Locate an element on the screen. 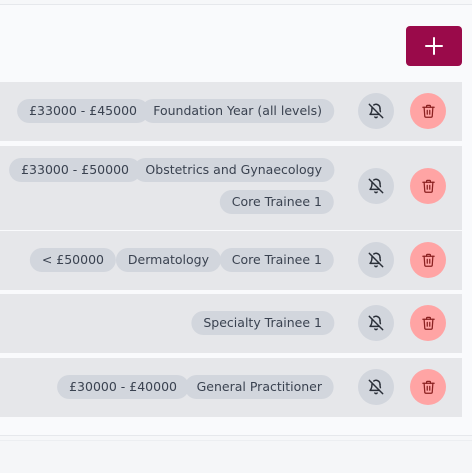  add-alert-button is located at coordinates (434, 46).